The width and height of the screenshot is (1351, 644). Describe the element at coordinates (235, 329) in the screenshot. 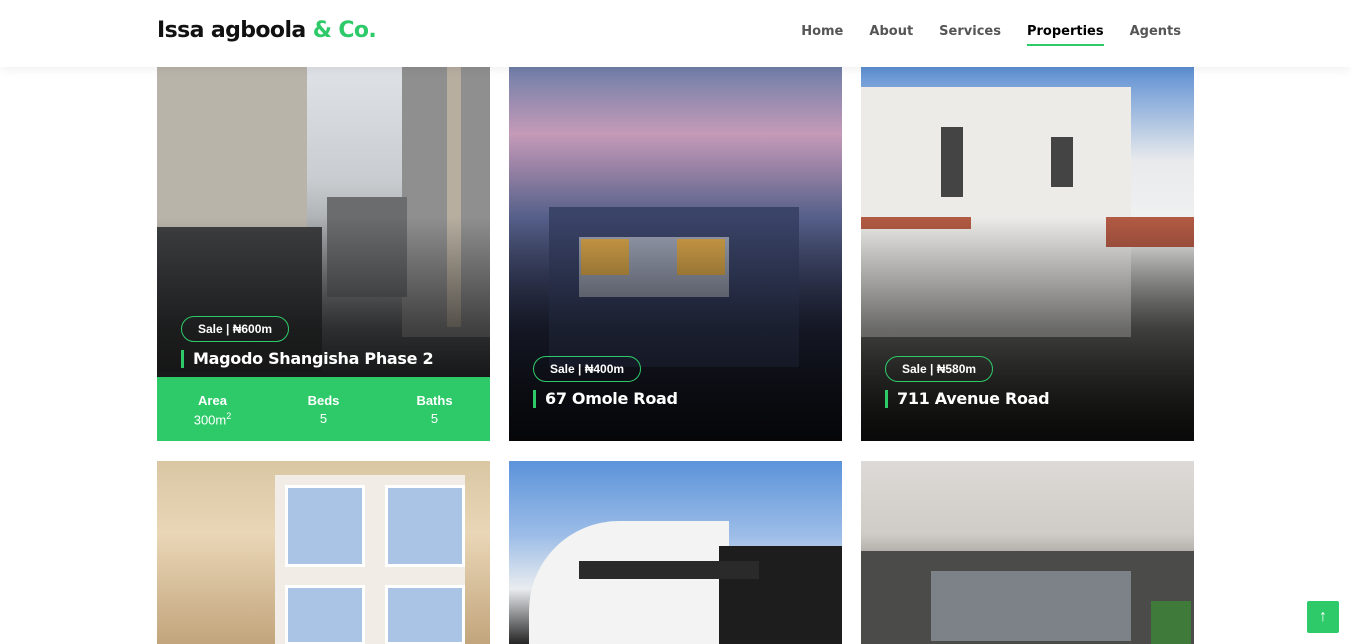

I see `price-badge: Sale | ₦600m` at that location.